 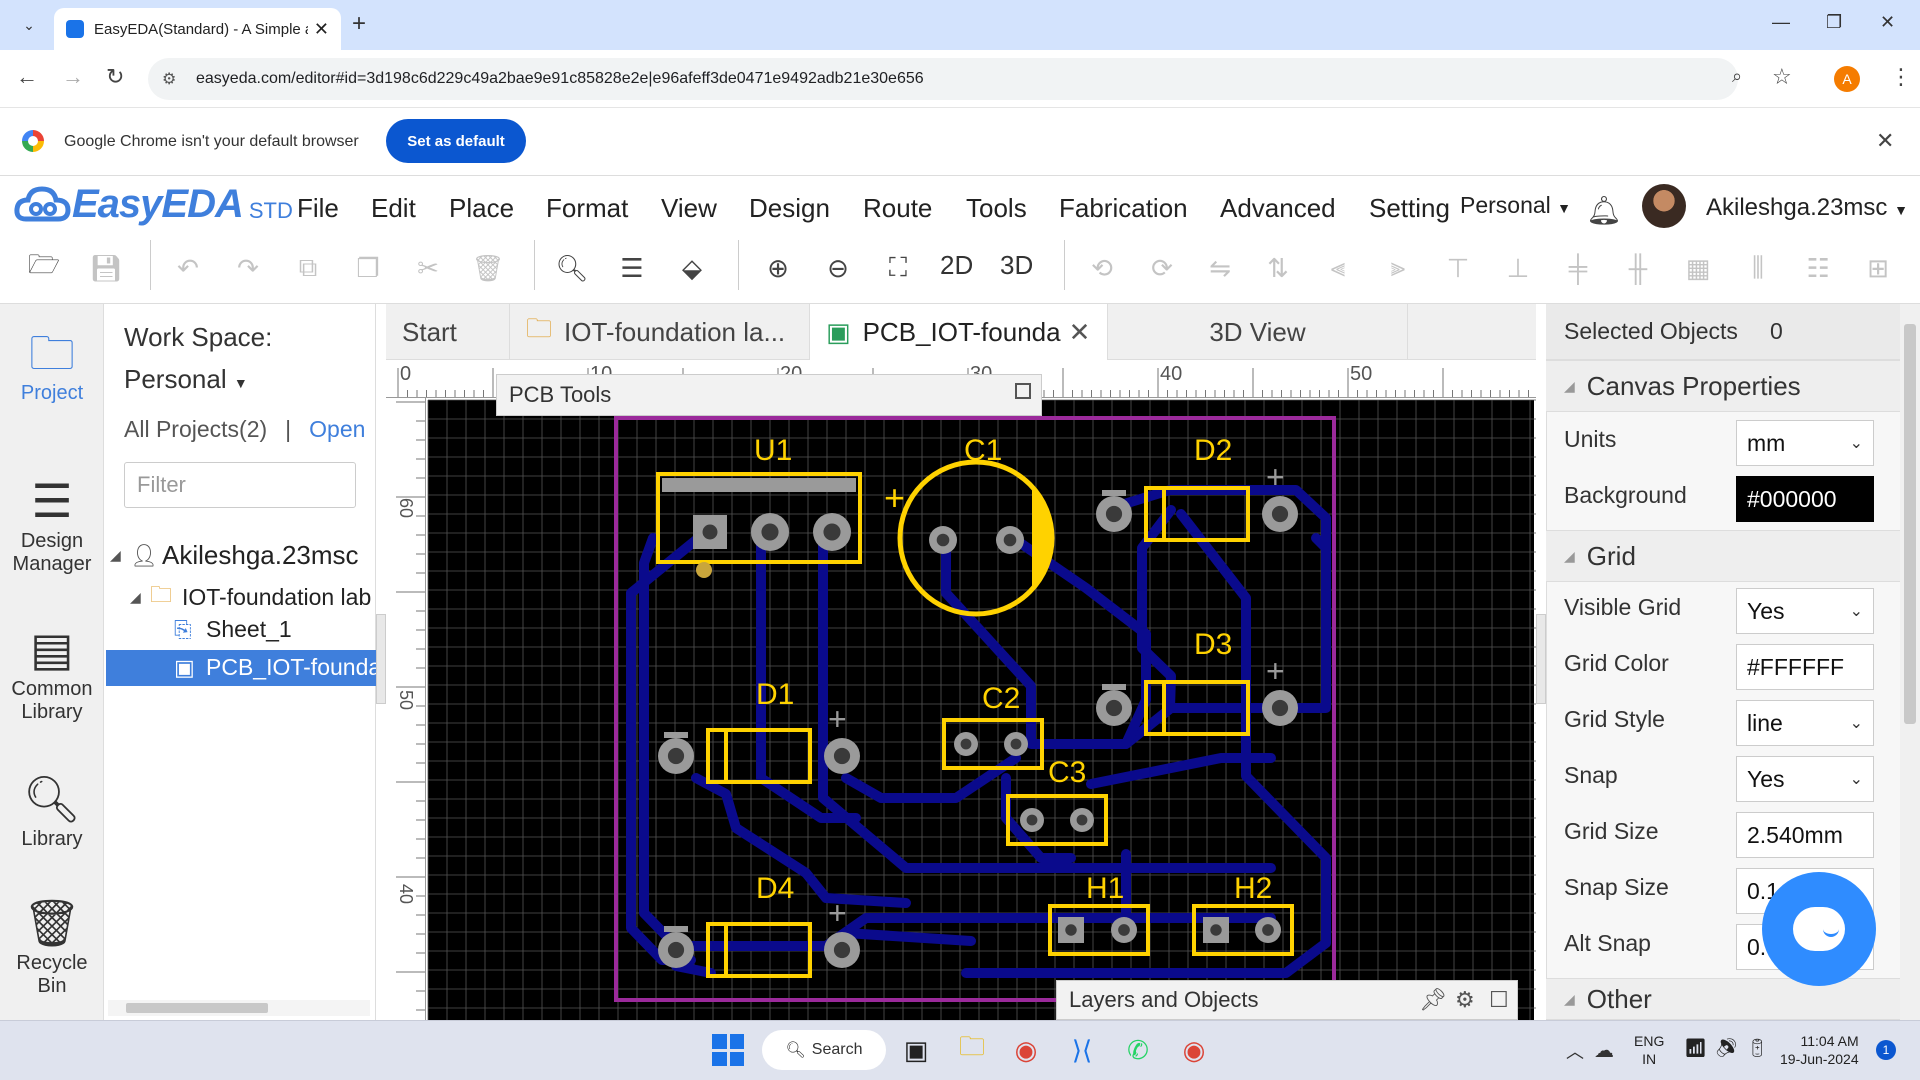 I want to click on tray-overflow-icon: ︿, so click(x=1575, y=1051).